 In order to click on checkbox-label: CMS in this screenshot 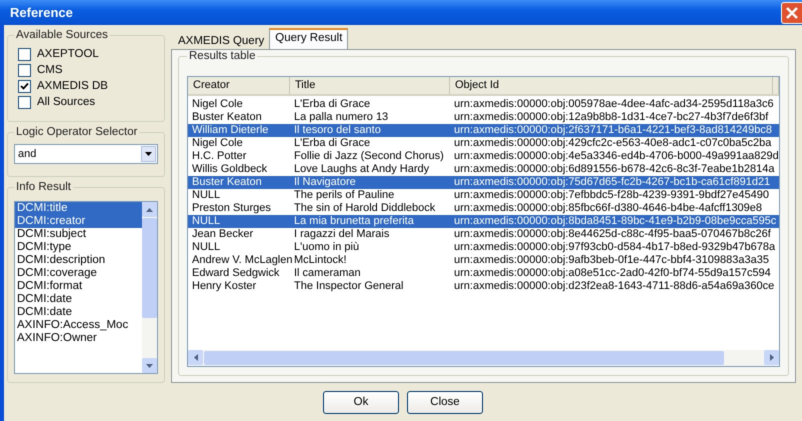, I will do `click(50, 70)`.